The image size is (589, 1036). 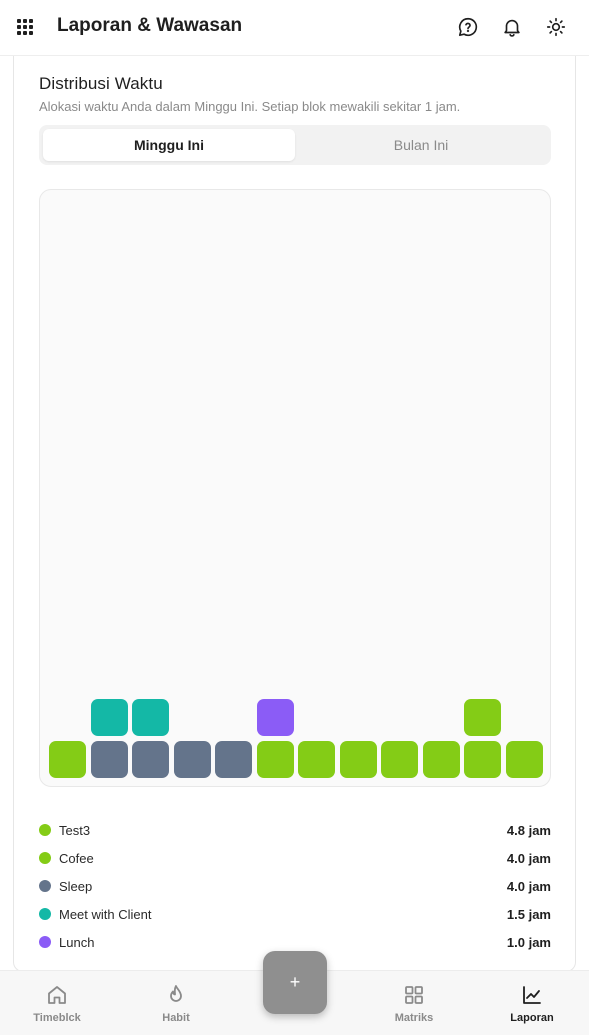 I want to click on nav-habit: Habit, so click(x=176, y=1003).